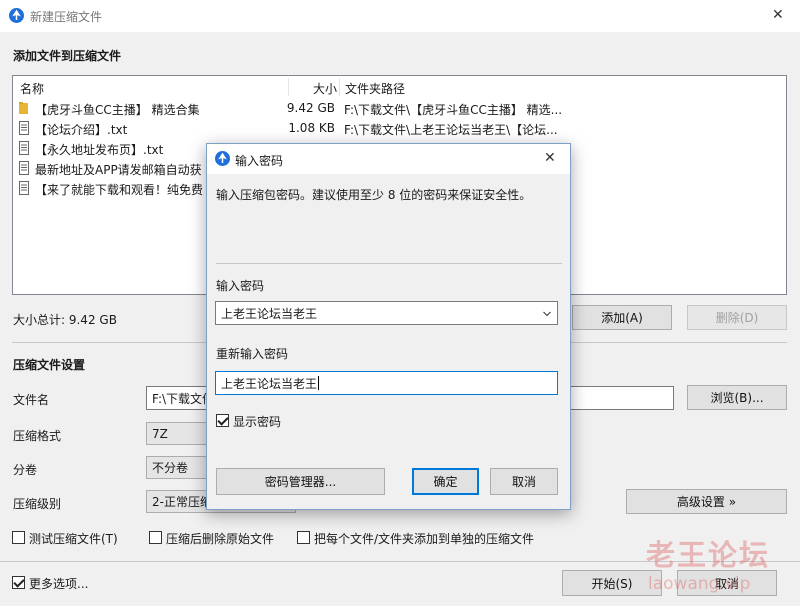  I want to click on password-input: 上老王论坛当老王, so click(386, 313).